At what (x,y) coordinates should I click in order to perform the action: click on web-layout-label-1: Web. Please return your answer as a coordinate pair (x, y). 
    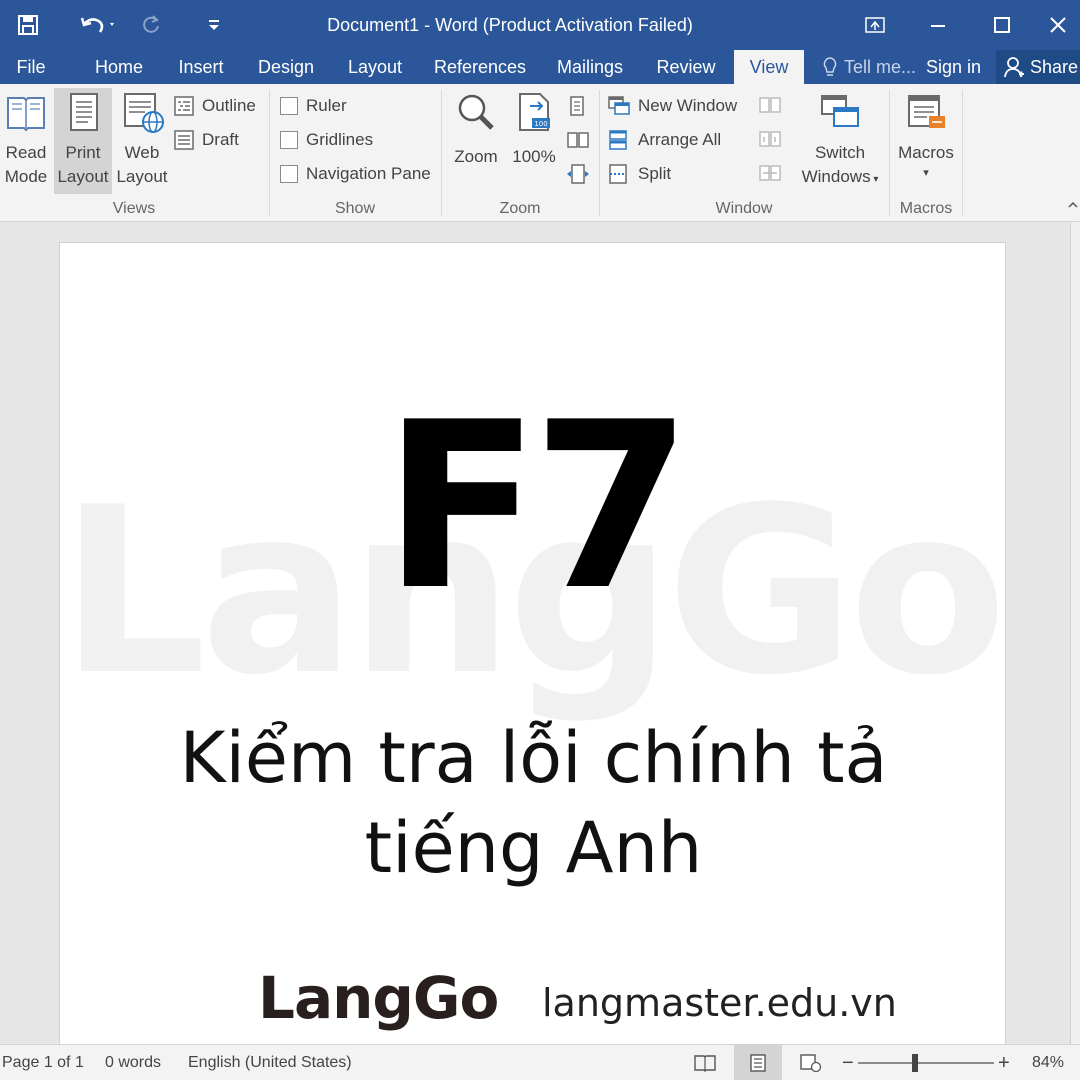
    Looking at the image, I should click on (142, 152).